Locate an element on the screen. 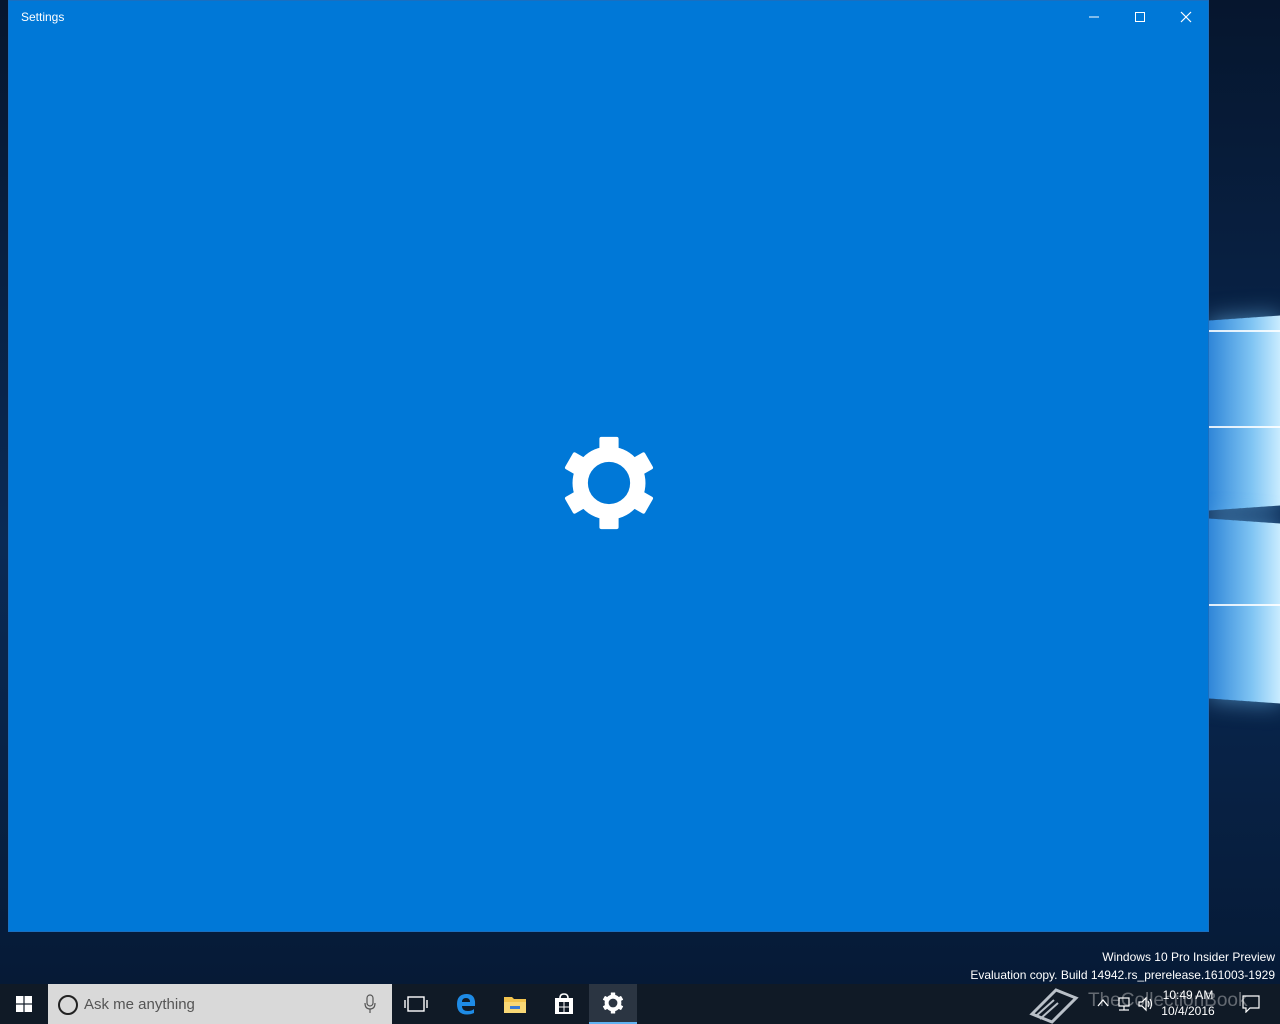  maximize-button is located at coordinates (1140, 17).